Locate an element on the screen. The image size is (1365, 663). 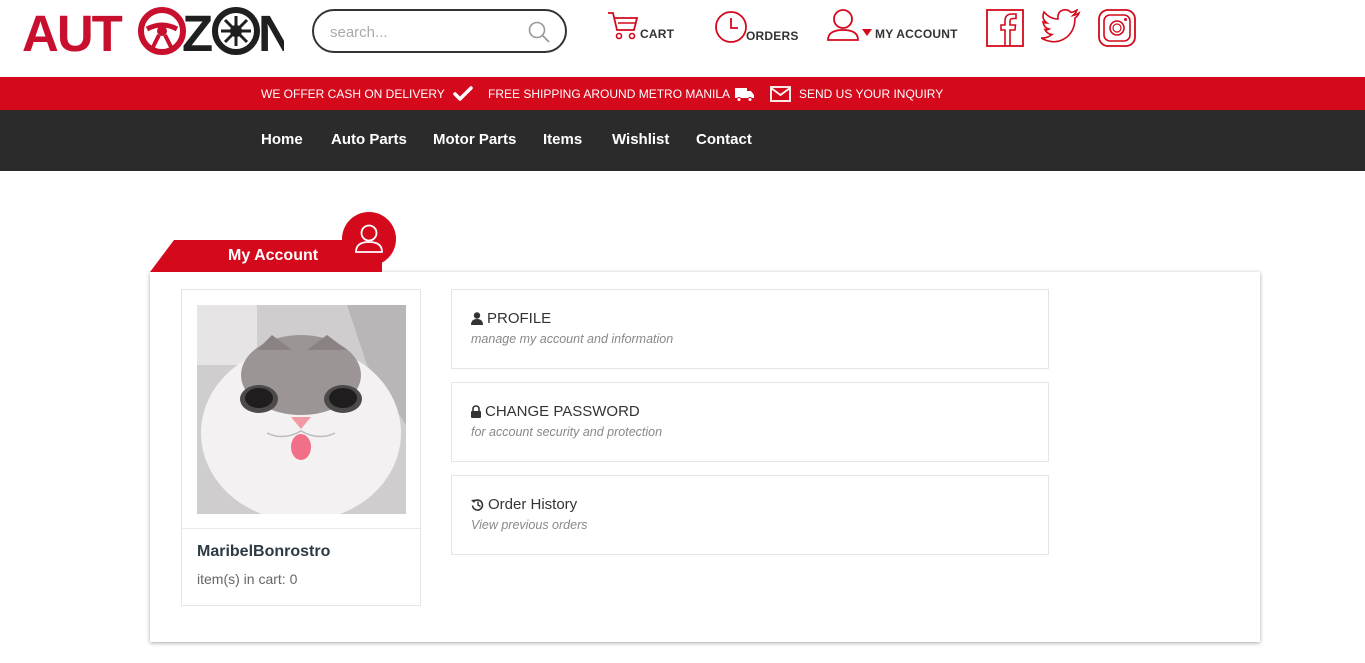
caret-down-icon is located at coordinates (867, 32).